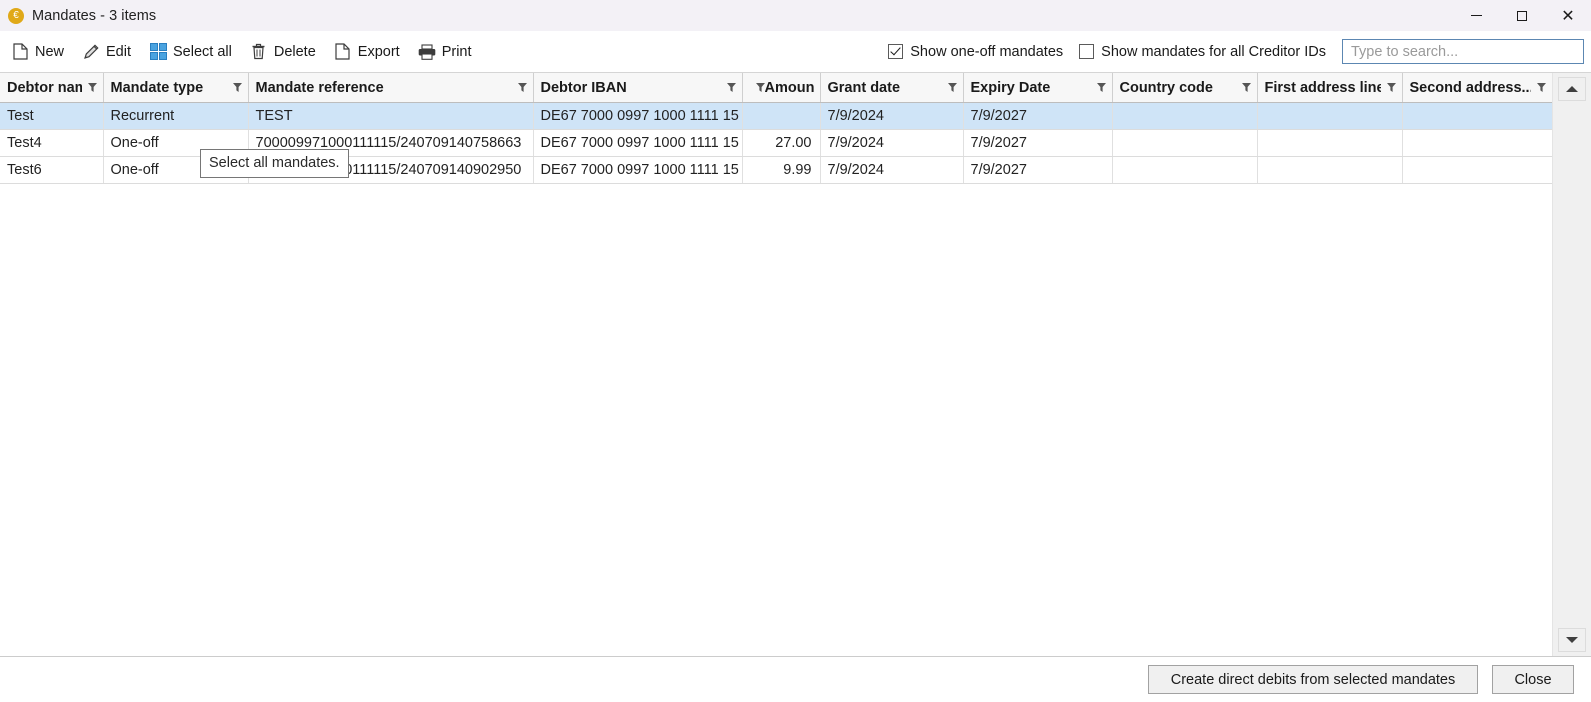 The image size is (1591, 702). I want to click on edit-button: Edit, so click(107, 52).